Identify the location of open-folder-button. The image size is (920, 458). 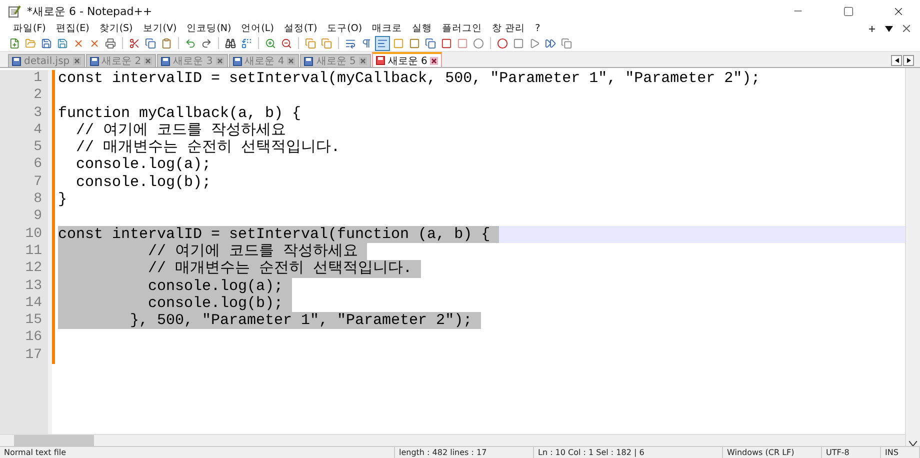
(30, 43).